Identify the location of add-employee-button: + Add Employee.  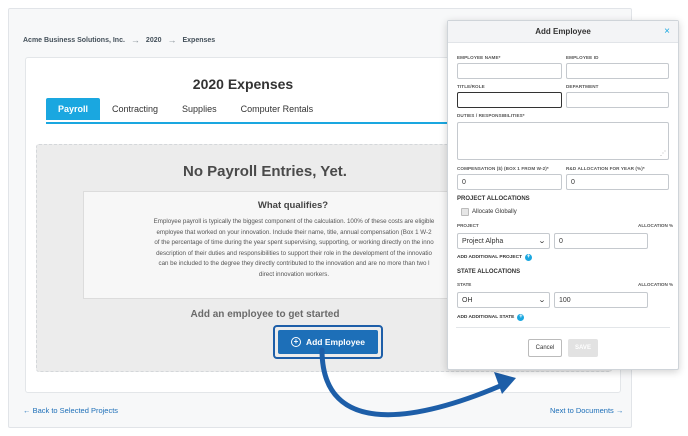
(328, 342).